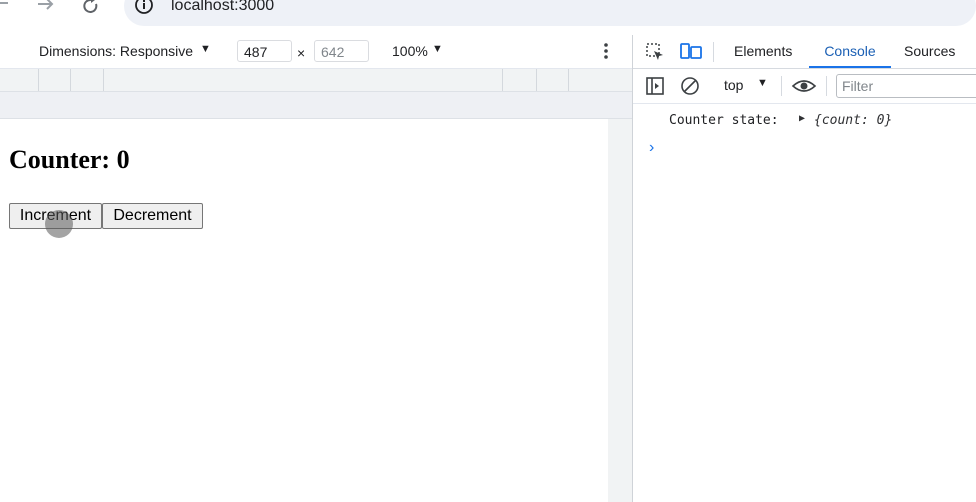 Image resolution: width=976 pixels, height=502 pixels. I want to click on console-toolbar: top ▼ Filter, so click(804, 86).